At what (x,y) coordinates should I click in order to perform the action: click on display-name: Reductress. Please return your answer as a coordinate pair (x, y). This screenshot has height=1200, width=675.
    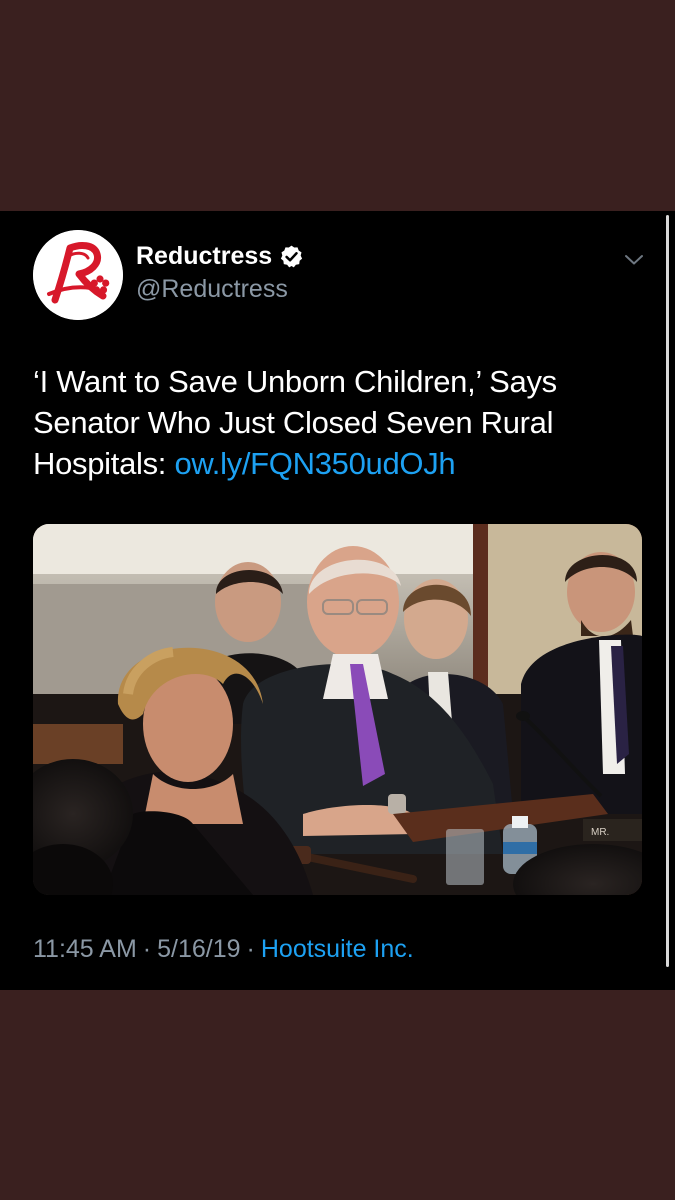
    Looking at the image, I should click on (220, 256).